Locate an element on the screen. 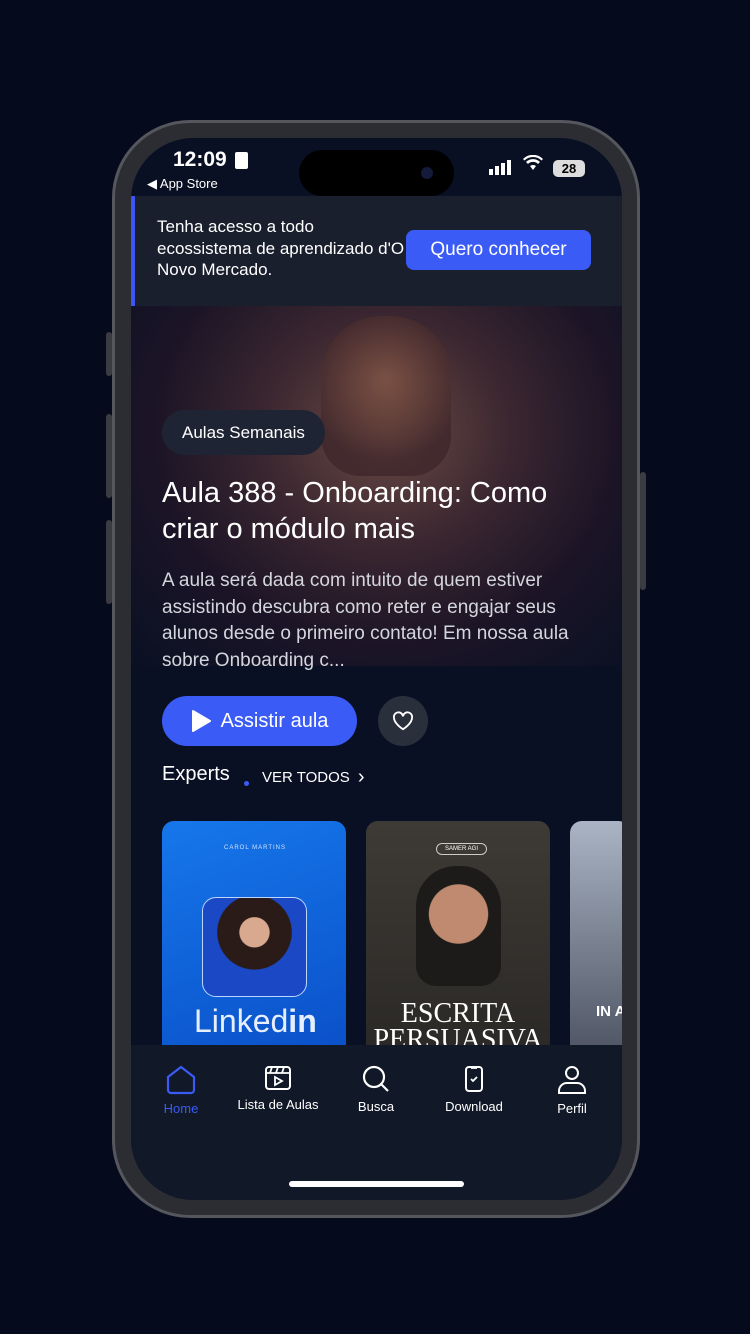 Image resolution: width=750 pixels, height=1334 pixels. dynamic-island is located at coordinates (376, 173).